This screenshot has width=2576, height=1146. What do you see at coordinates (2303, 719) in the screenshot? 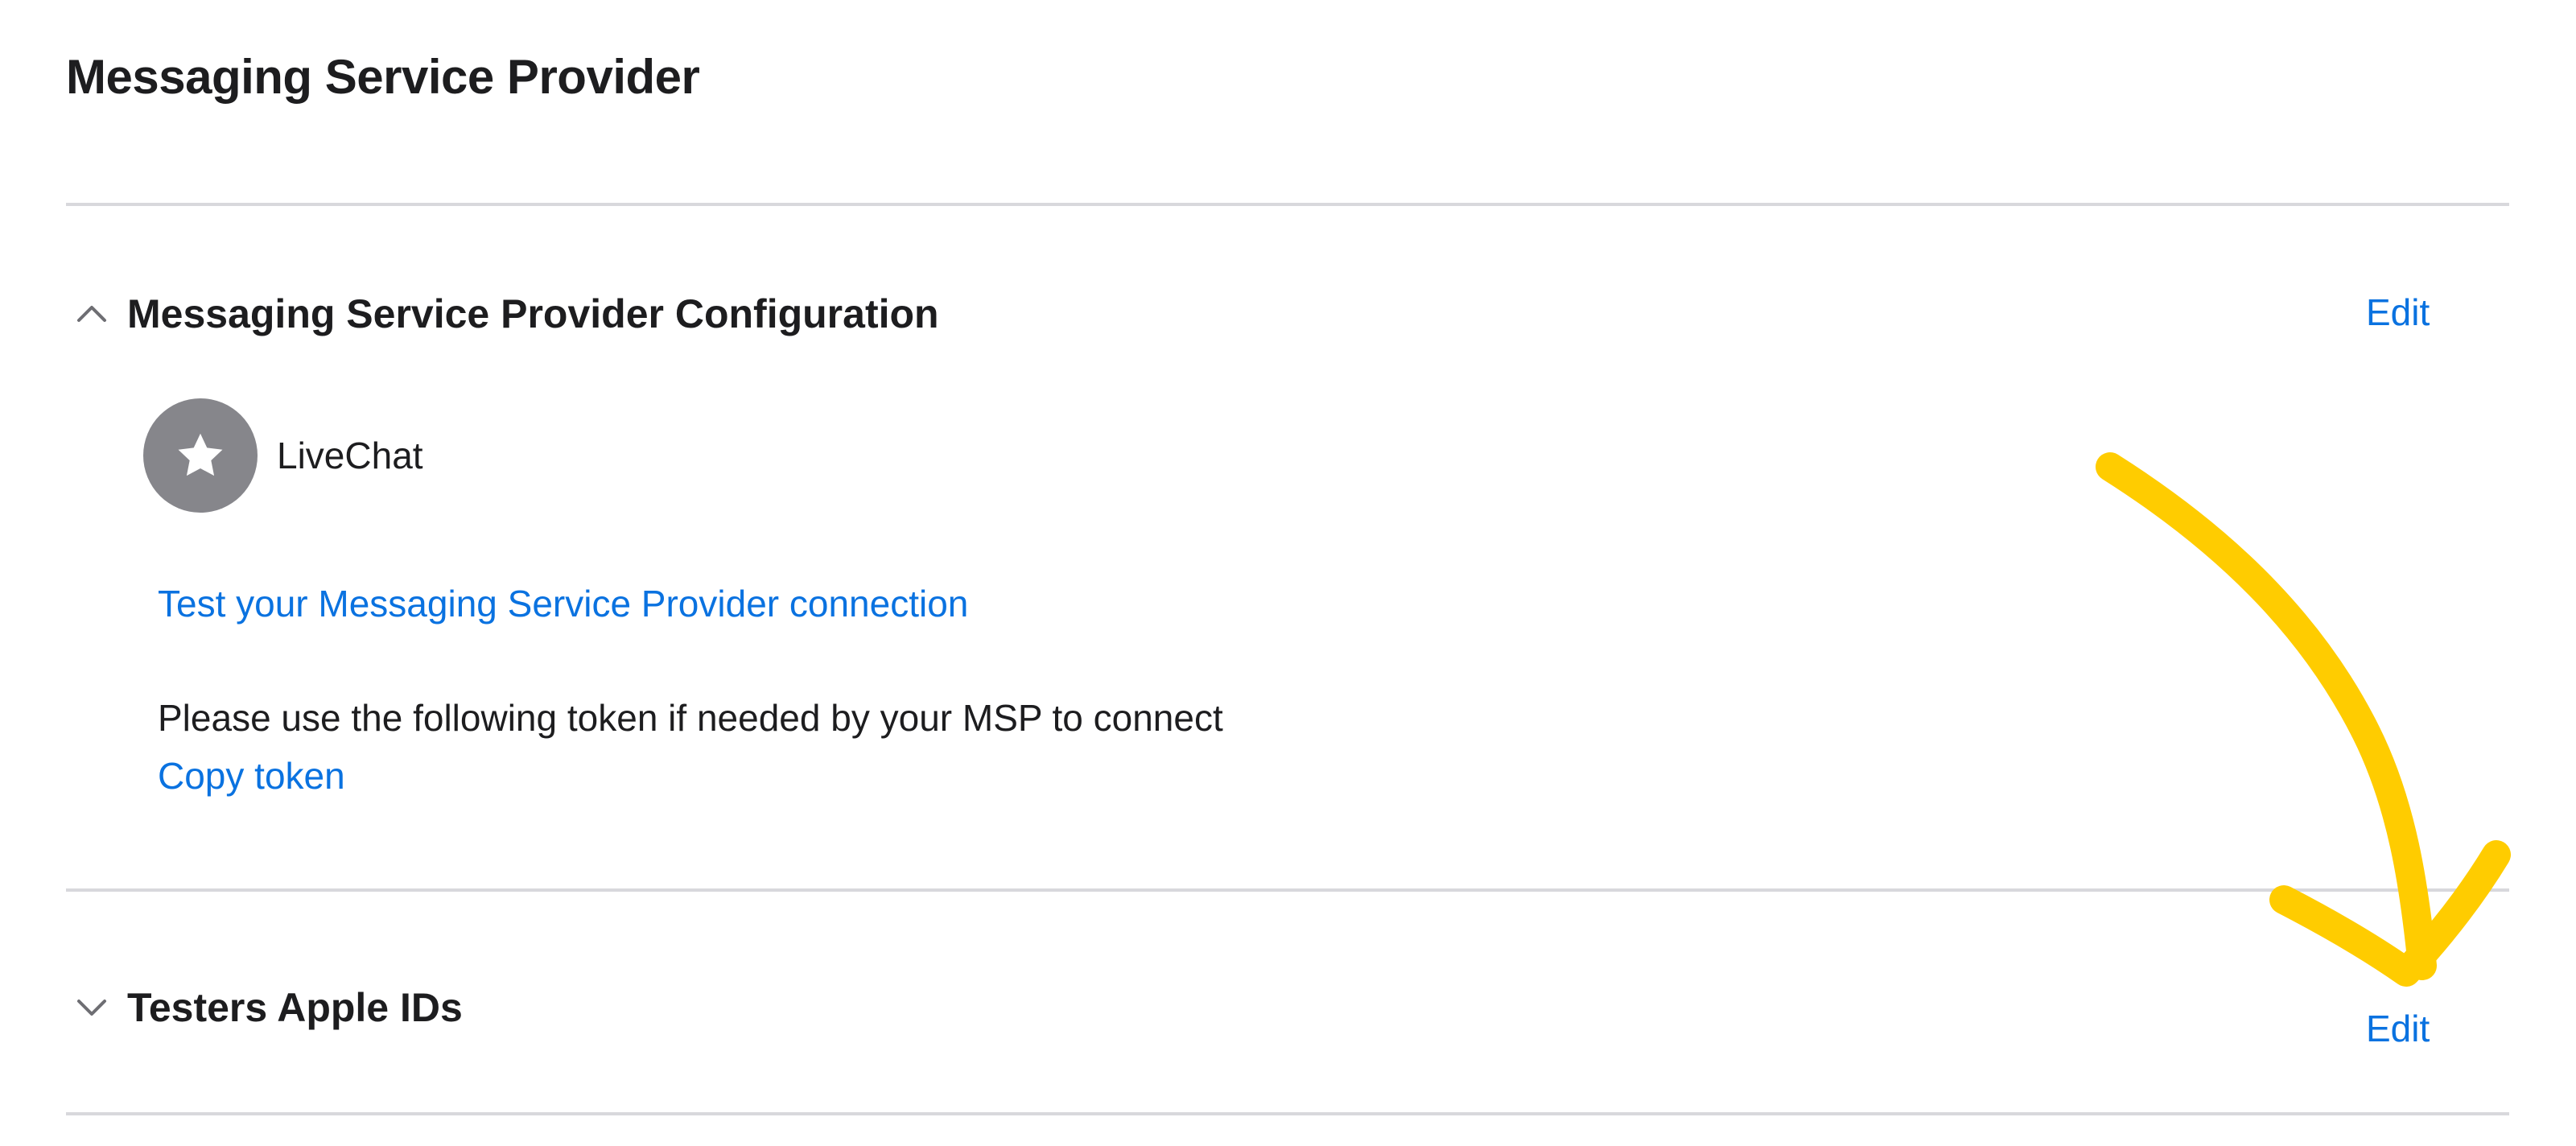
I see `annotation-arrow-icon` at bounding box center [2303, 719].